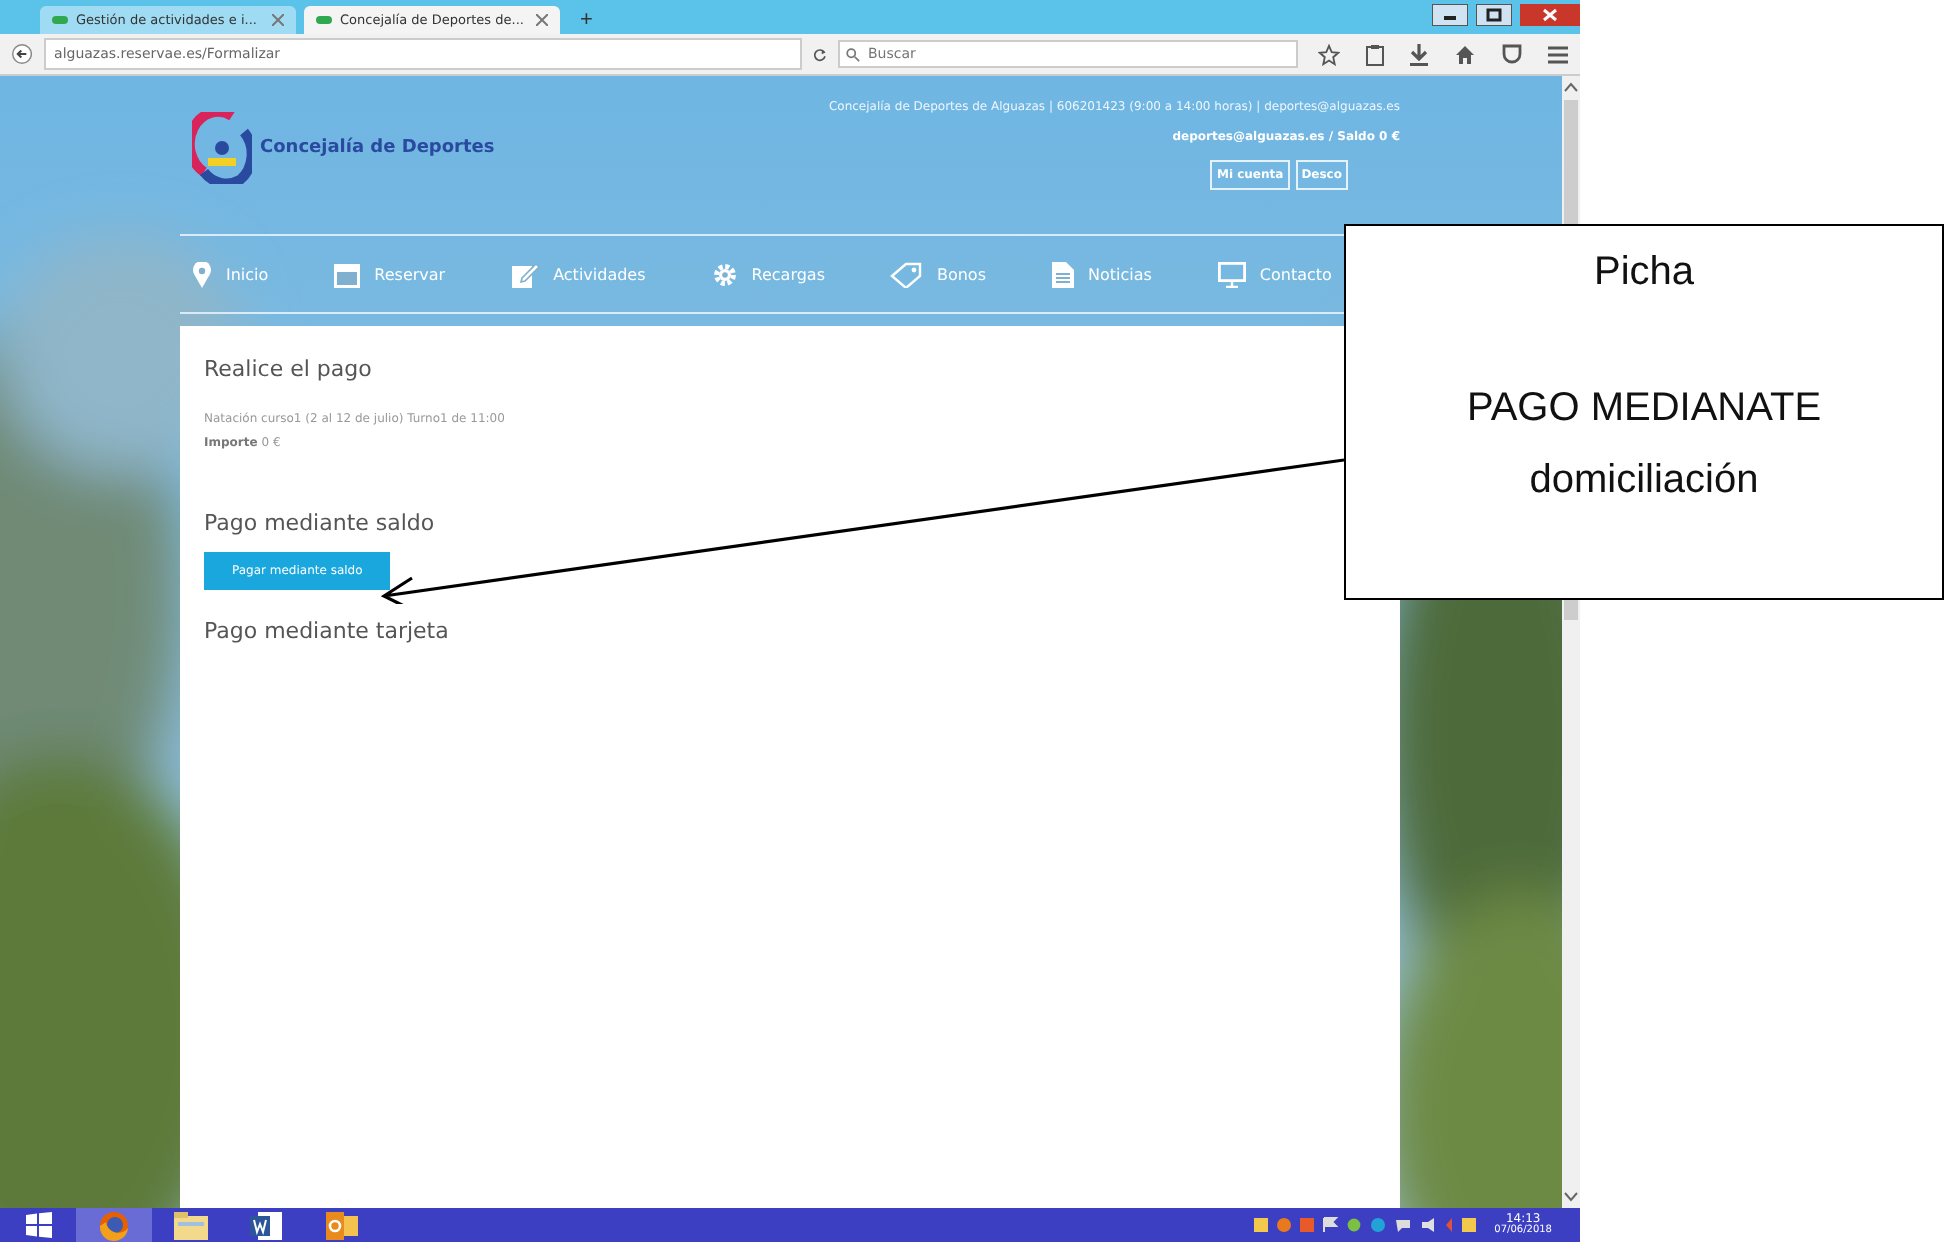  What do you see at coordinates (525, 274) in the screenshot?
I see `edit-icon` at bounding box center [525, 274].